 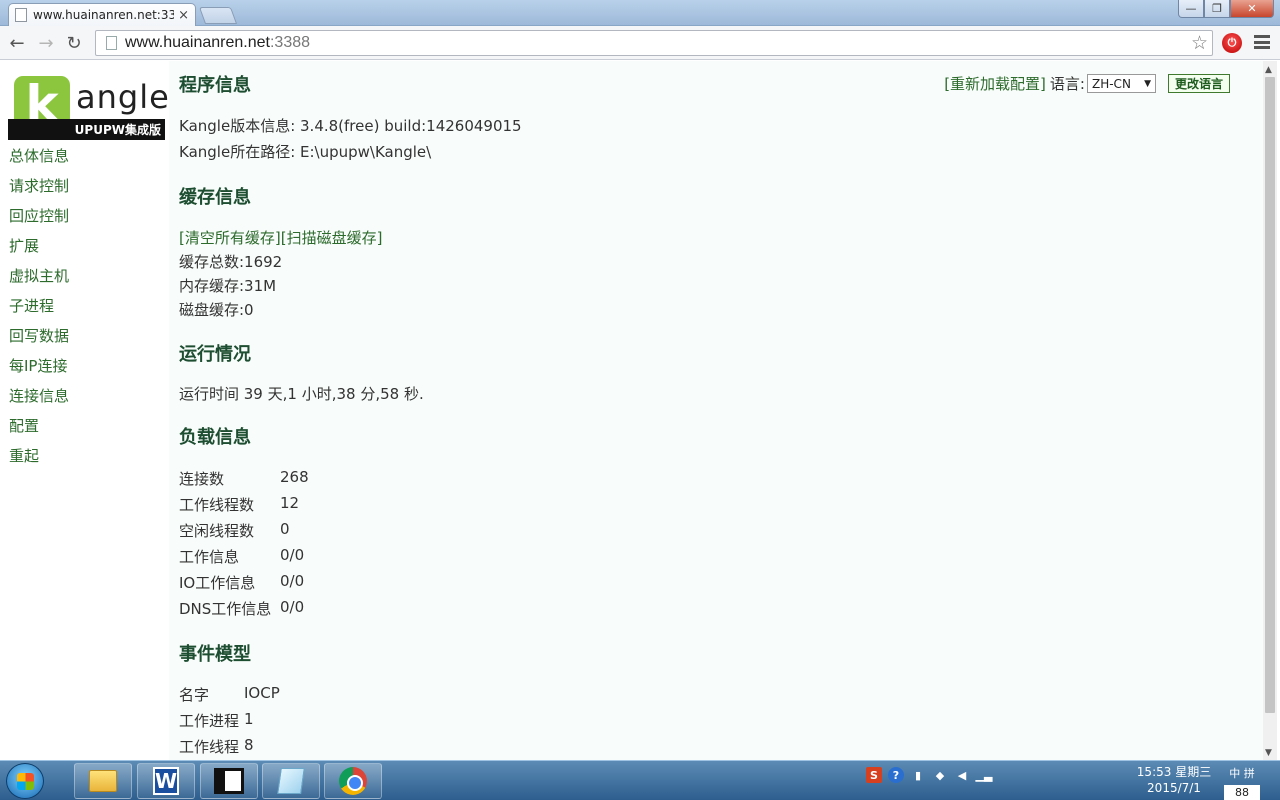 I want to click on back-icon: ←, so click(x=17, y=43).